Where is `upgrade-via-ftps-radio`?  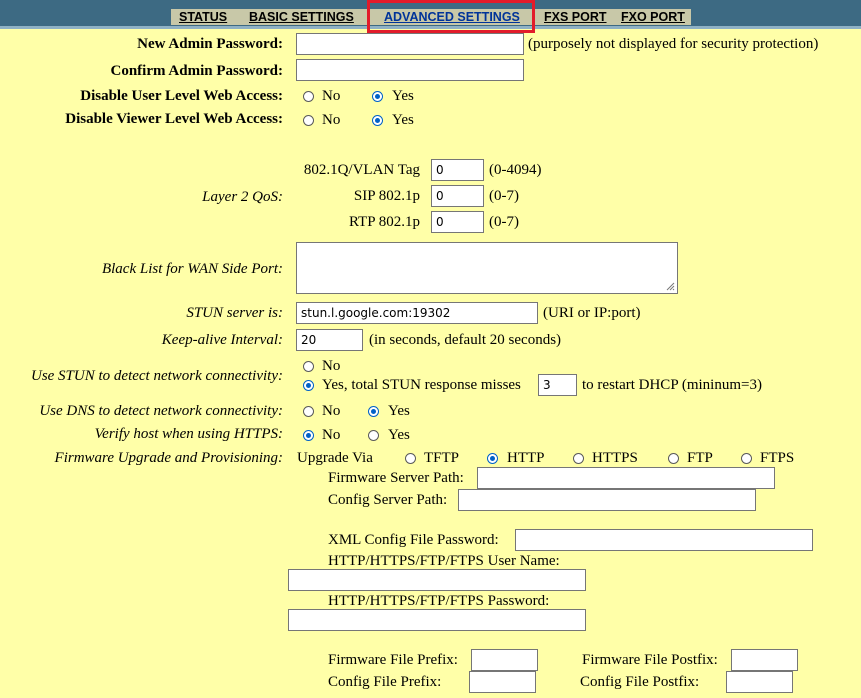 upgrade-via-ftps-radio is located at coordinates (746, 458).